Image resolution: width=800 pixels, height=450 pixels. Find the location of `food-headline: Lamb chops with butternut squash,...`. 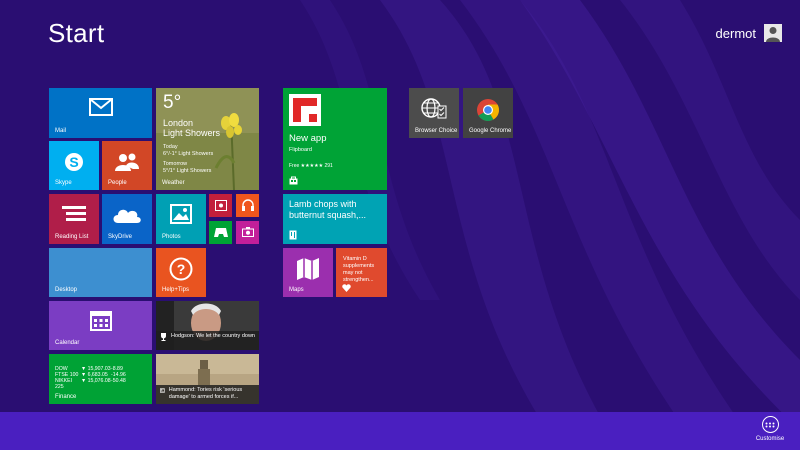

food-headline: Lamb chops with butternut squash,... is located at coordinates (328, 209).